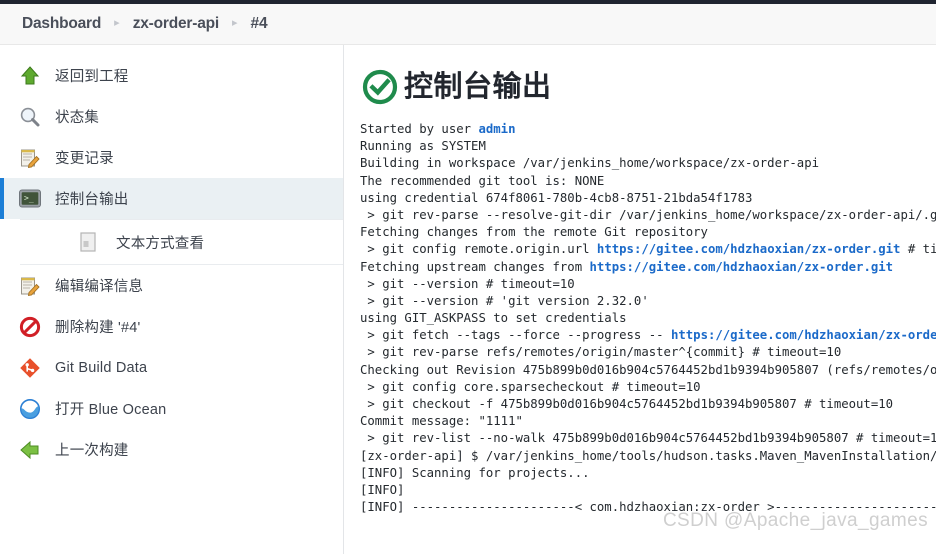 Image resolution: width=936 pixels, height=554 pixels. What do you see at coordinates (482, 180) in the screenshot?
I see `console-text: The recommended git tool is: NONE` at bounding box center [482, 180].